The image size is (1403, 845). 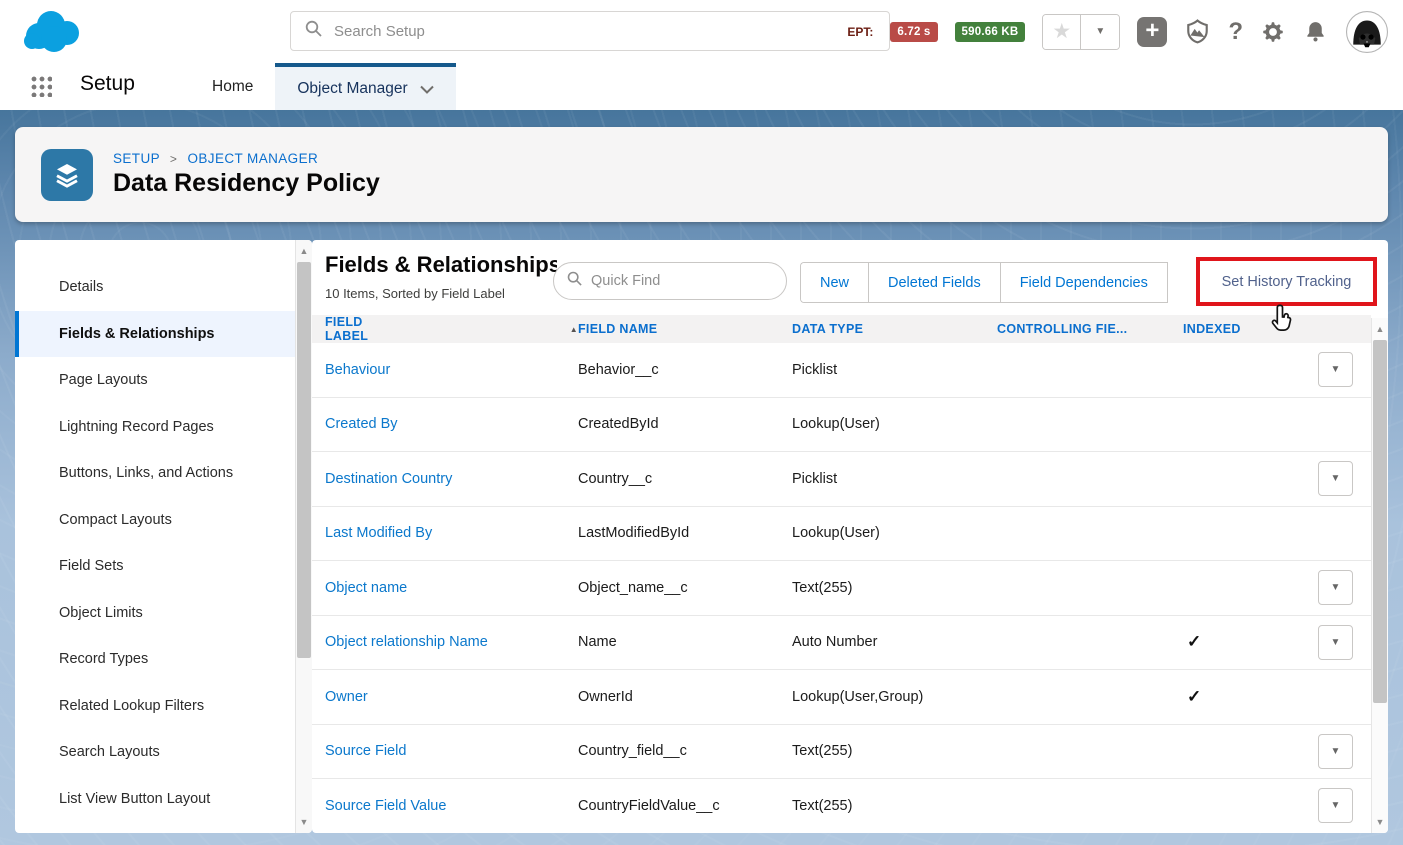 What do you see at coordinates (605, 696) in the screenshot?
I see `field-name-value: OwnerId` at bounding box center [605, 696].